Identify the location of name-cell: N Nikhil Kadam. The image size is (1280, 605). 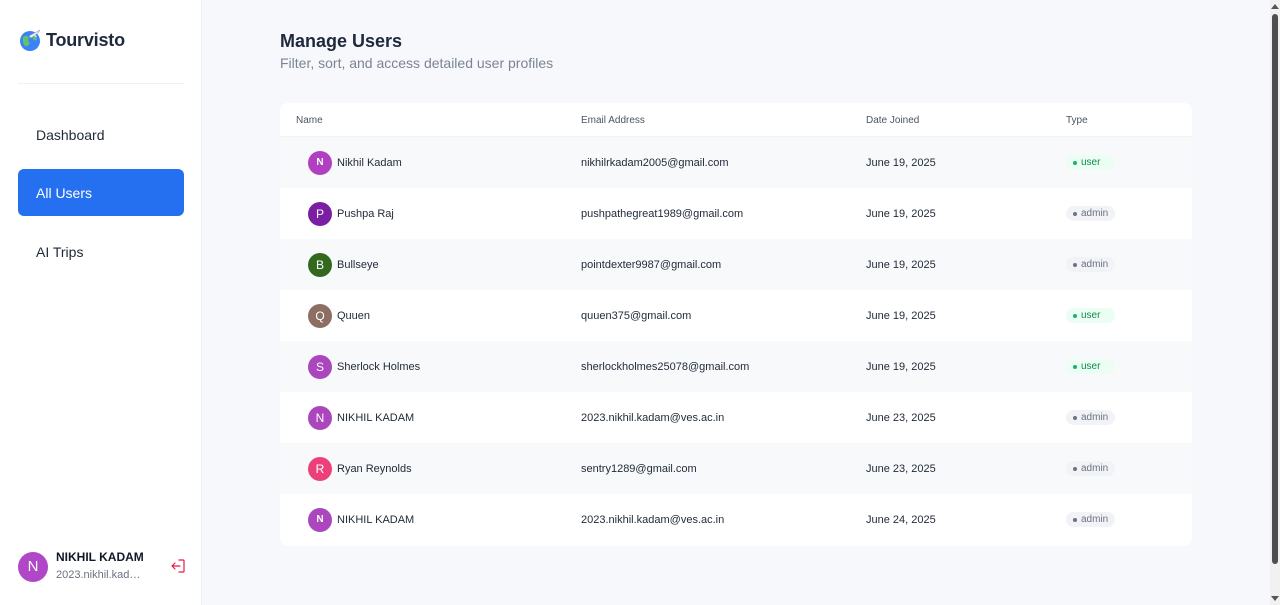
(355, 162).